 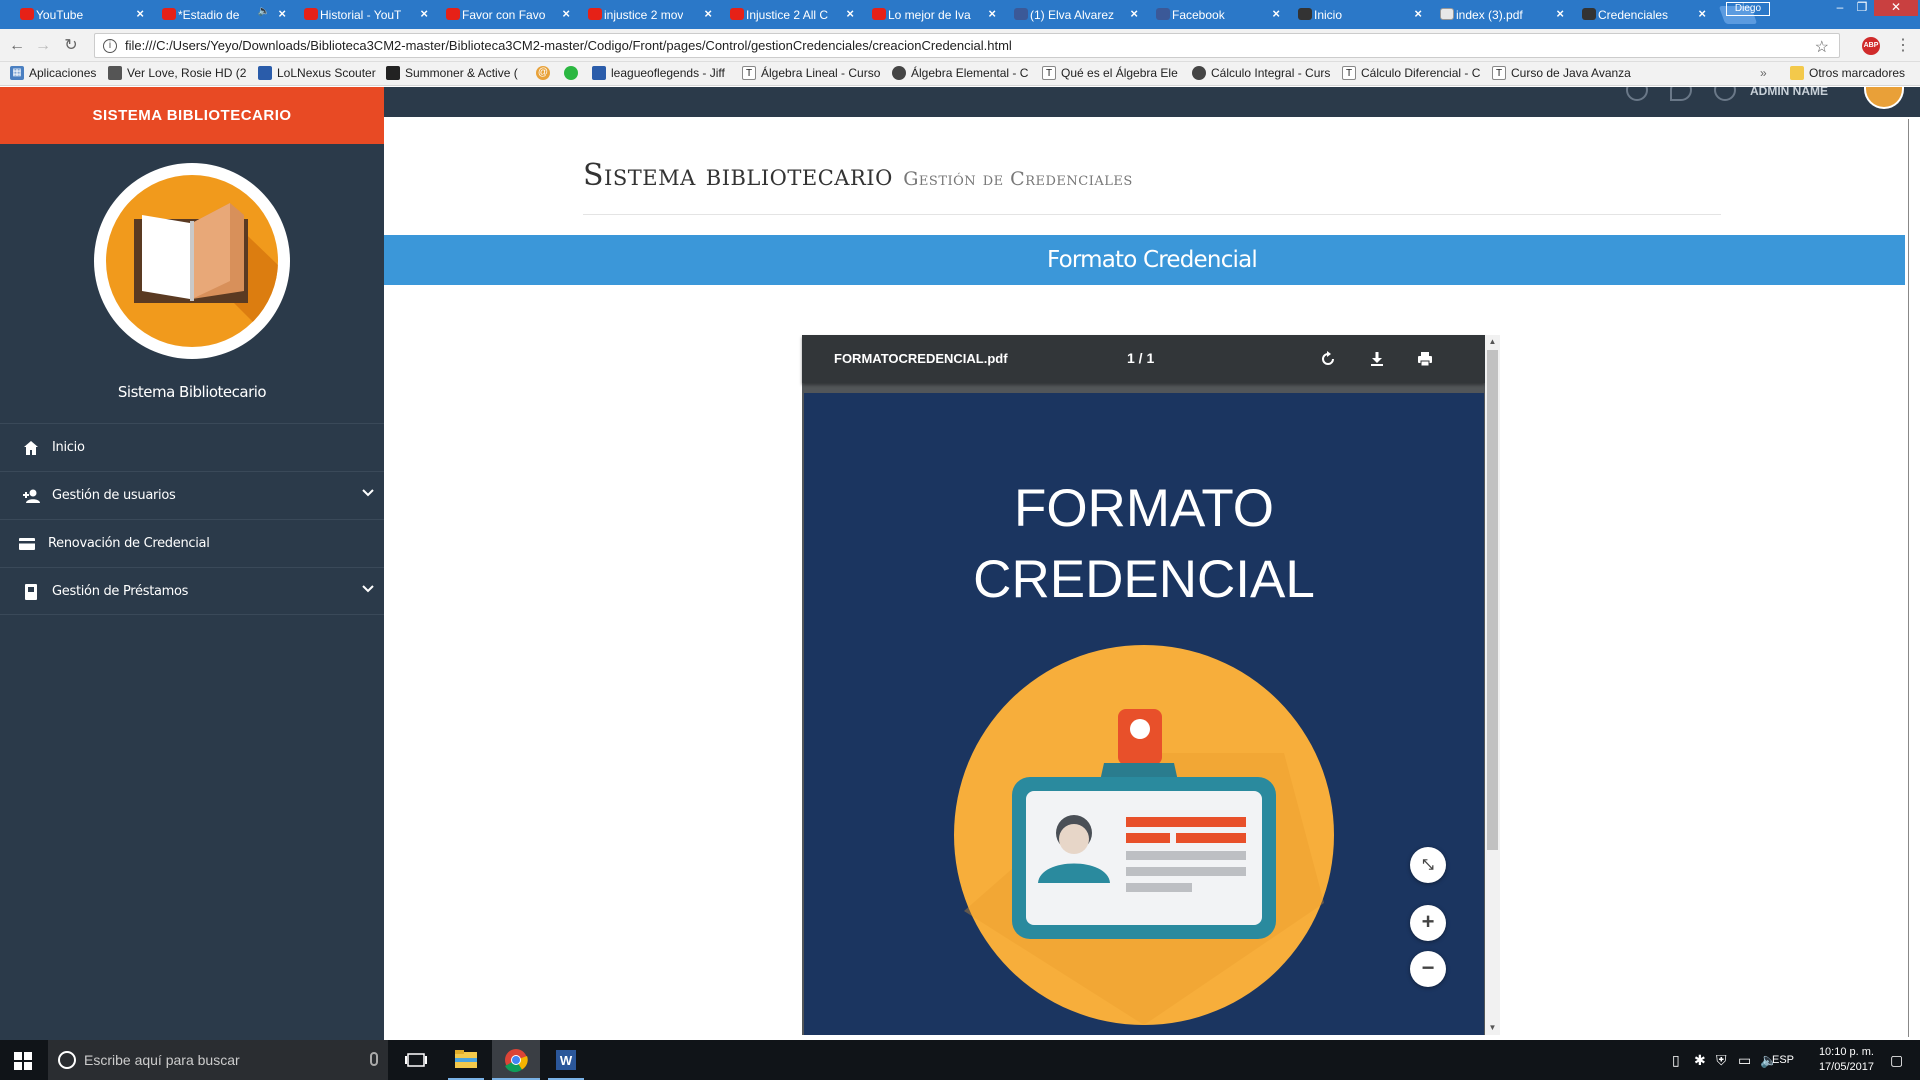 What do you see at coordinates (1744, 1060) in the screenshot?
I see `battery-icon: ▭` at bounding box center [1744, 1060].